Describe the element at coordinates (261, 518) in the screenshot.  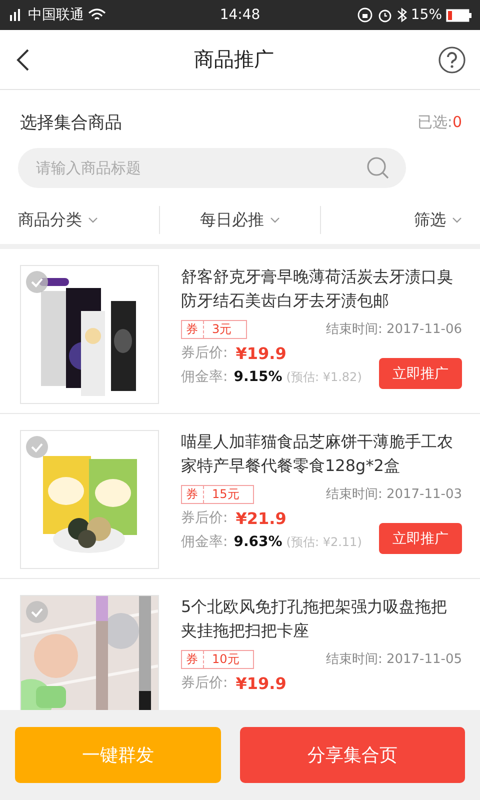
I see `coupon-price: ¥21.9` at that location.